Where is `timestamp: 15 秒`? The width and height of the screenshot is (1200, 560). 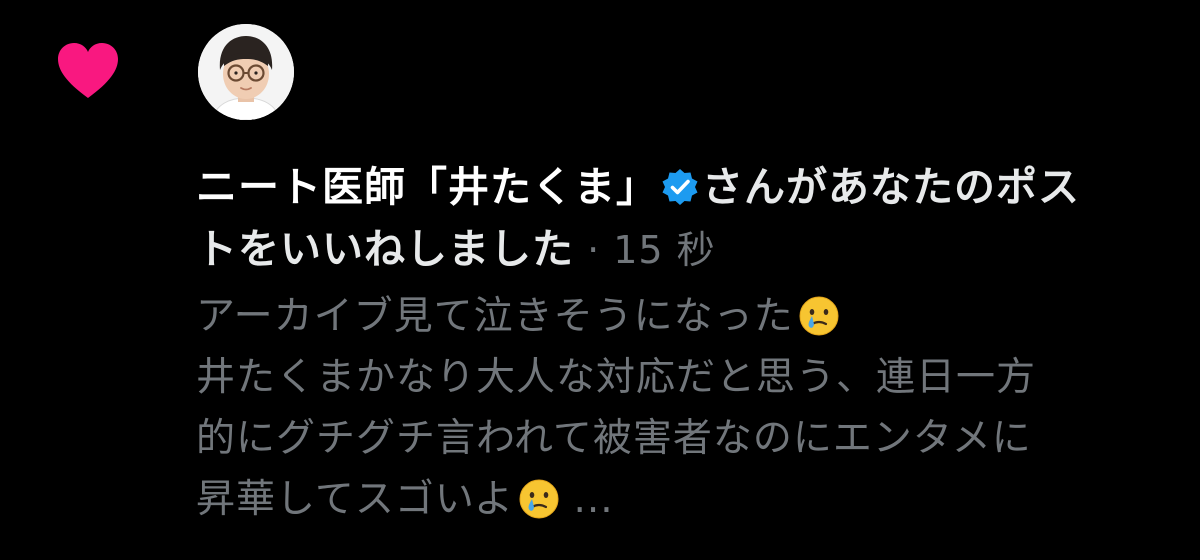 timestamp: 15 秒 is located at coordinates (664, 250).